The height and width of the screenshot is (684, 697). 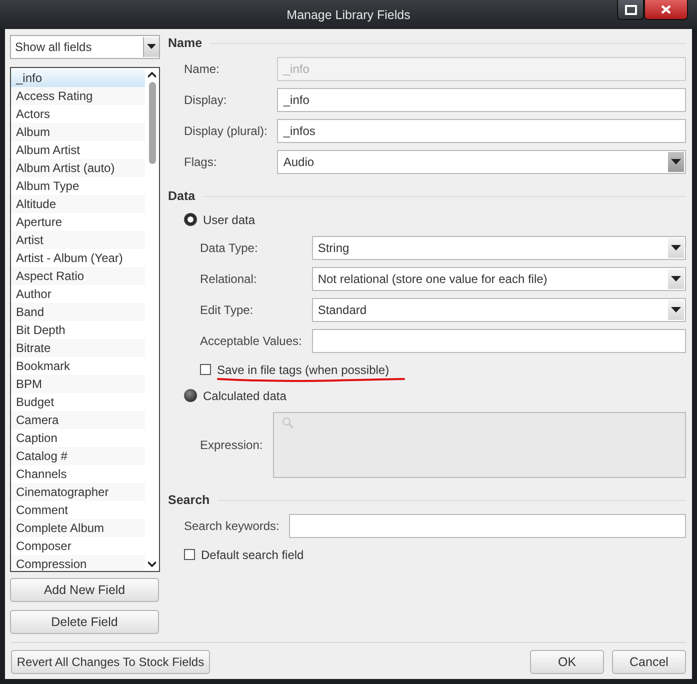 What do you see at coordinates (78, 528) in the screenshot?
I see `list-item: Complete Album` at bounding box center [78, 528].